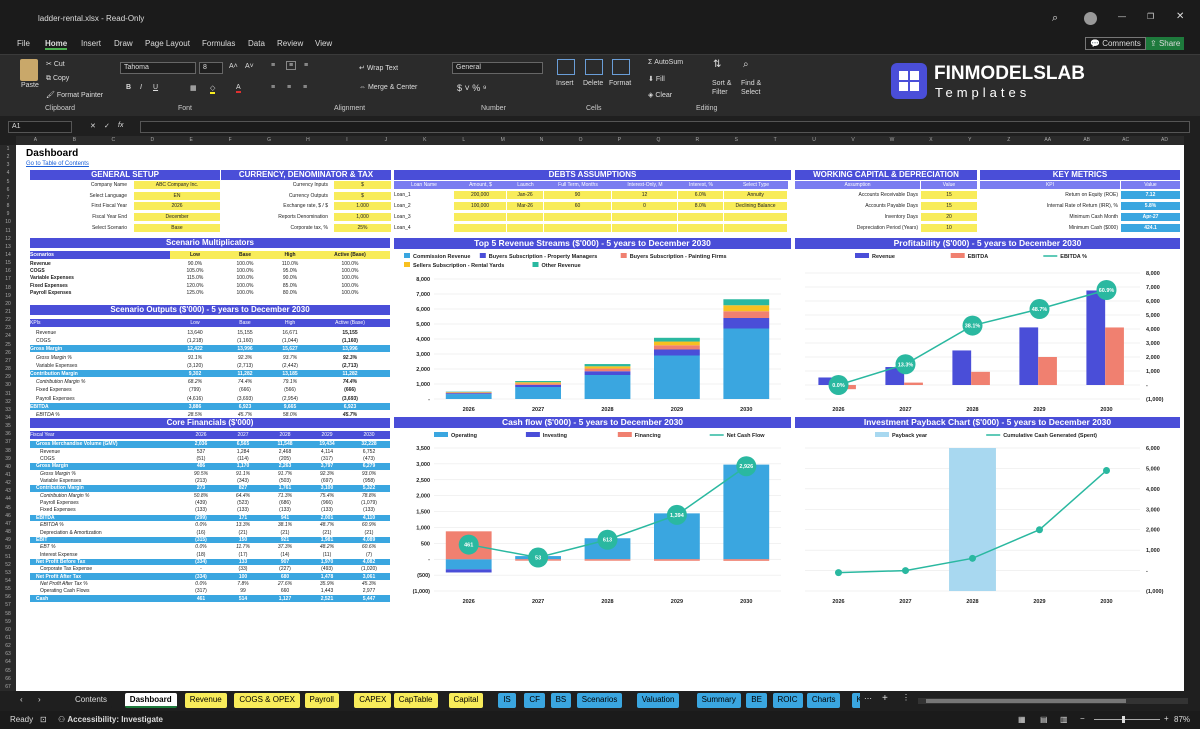 This screenshot has height=729, width=1200. Describe the element at coordinates (8, 231) in the screenshot. I see `row-header: 11` at that location.